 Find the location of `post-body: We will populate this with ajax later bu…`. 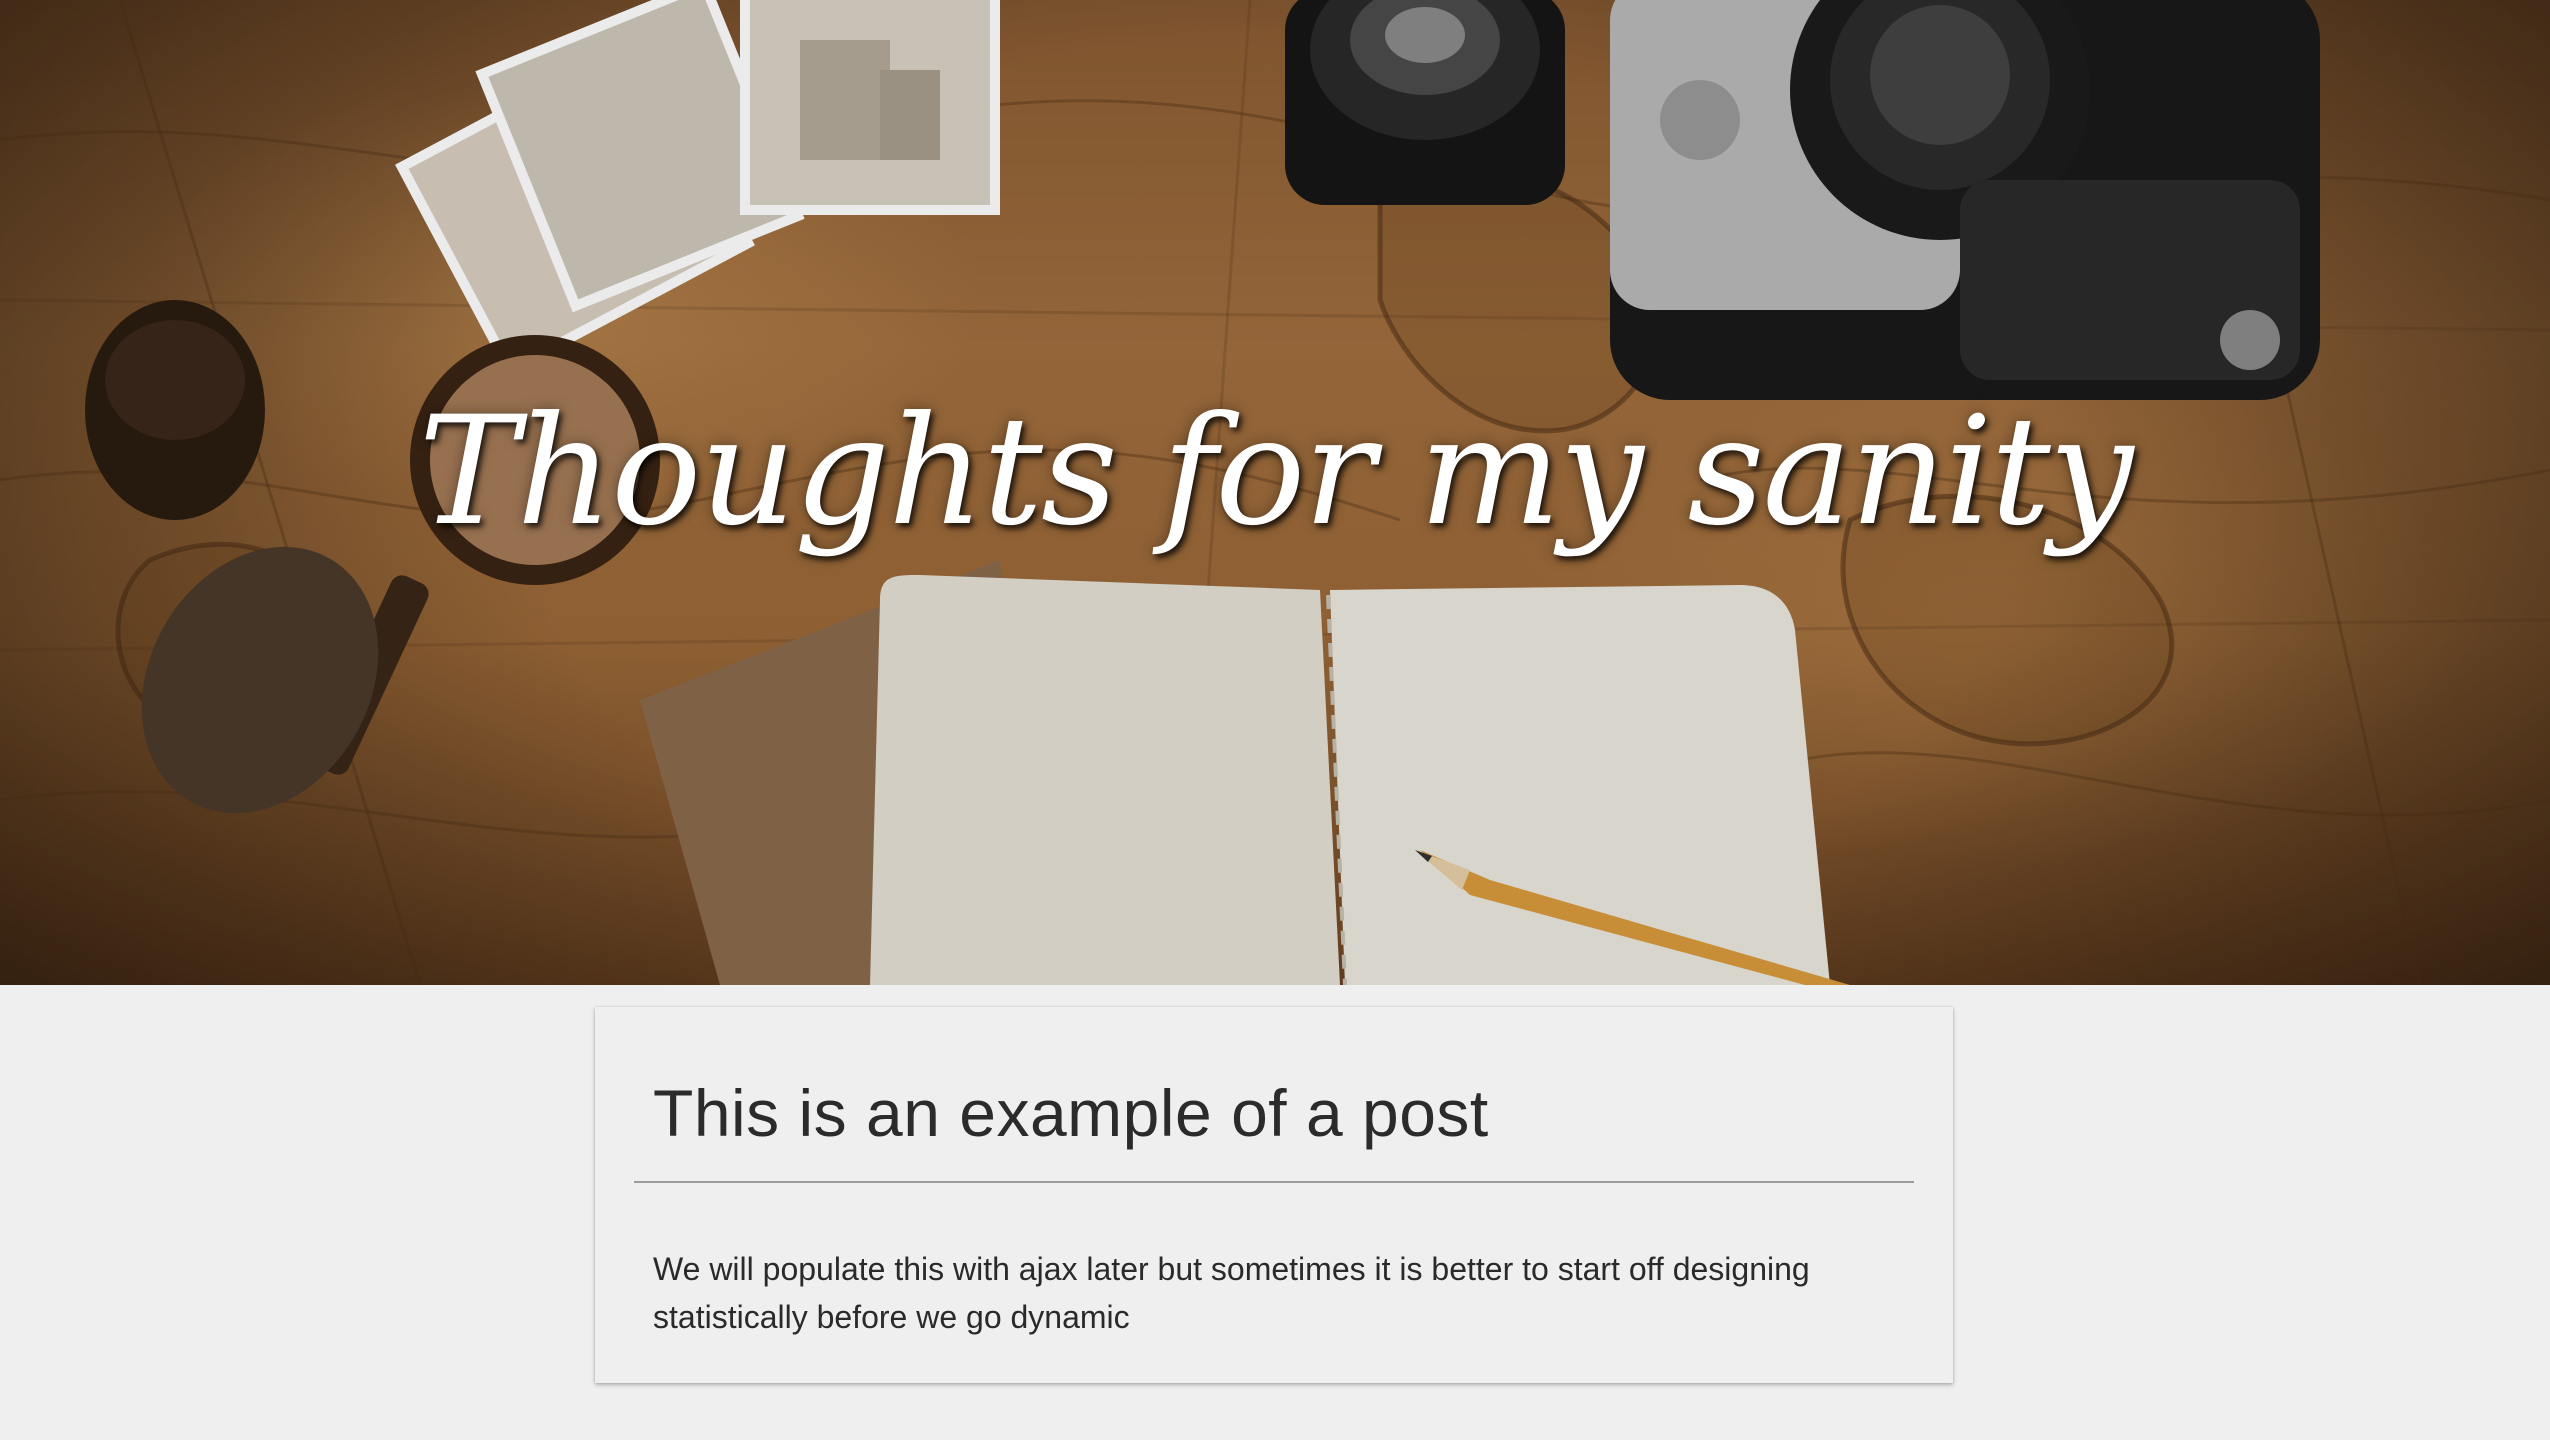

post-body: We will populate this with ajax later bu… is located at coordinates (1231, 1293).